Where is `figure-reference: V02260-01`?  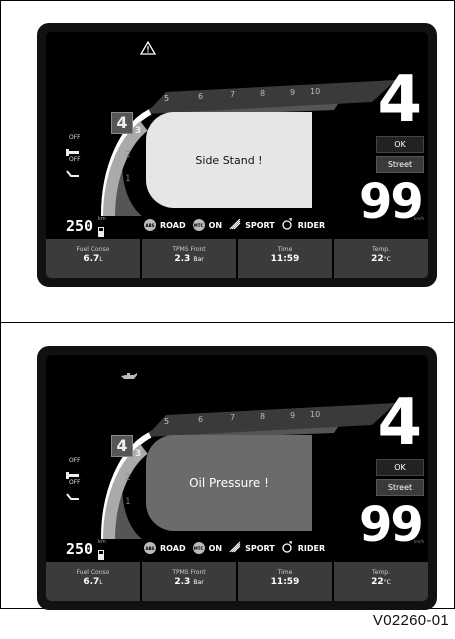 figure-reference: V02260-01 is located at coordinates (410, 620).